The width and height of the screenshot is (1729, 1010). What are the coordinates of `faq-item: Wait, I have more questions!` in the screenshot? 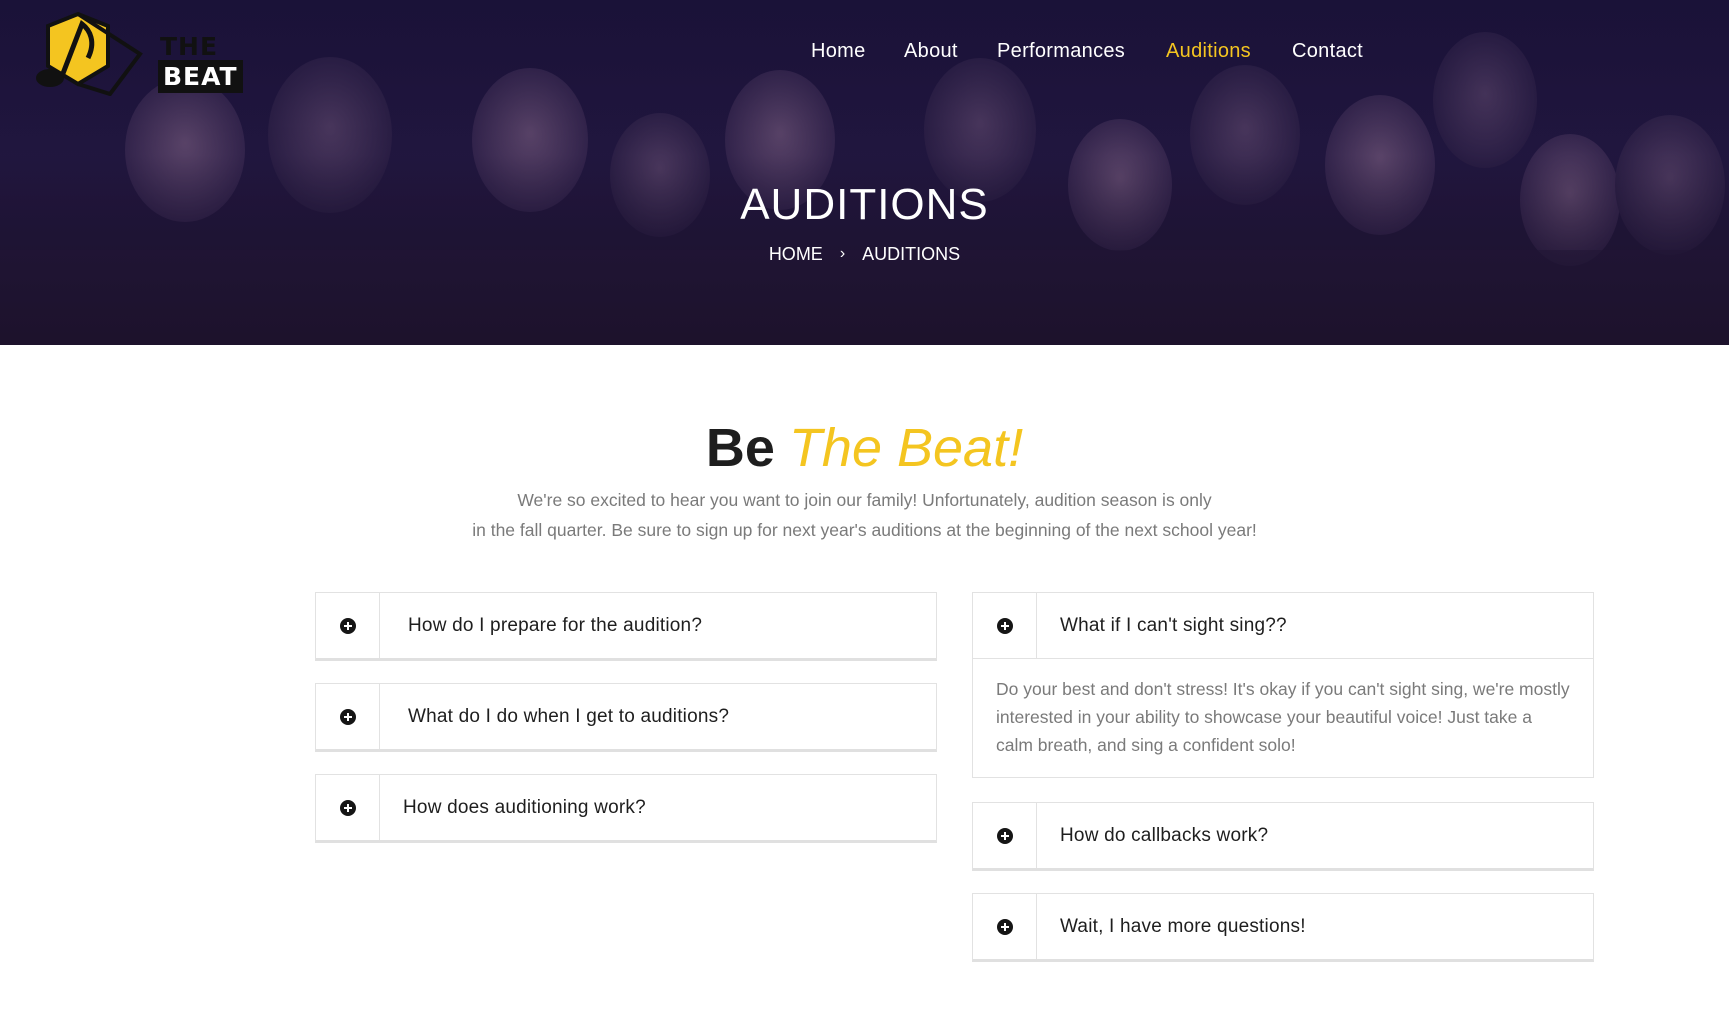 It's located at (1283, 927).